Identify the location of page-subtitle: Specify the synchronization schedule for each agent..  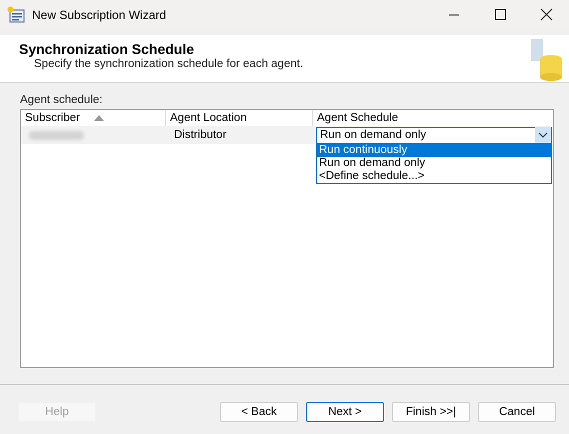
(169, 64).